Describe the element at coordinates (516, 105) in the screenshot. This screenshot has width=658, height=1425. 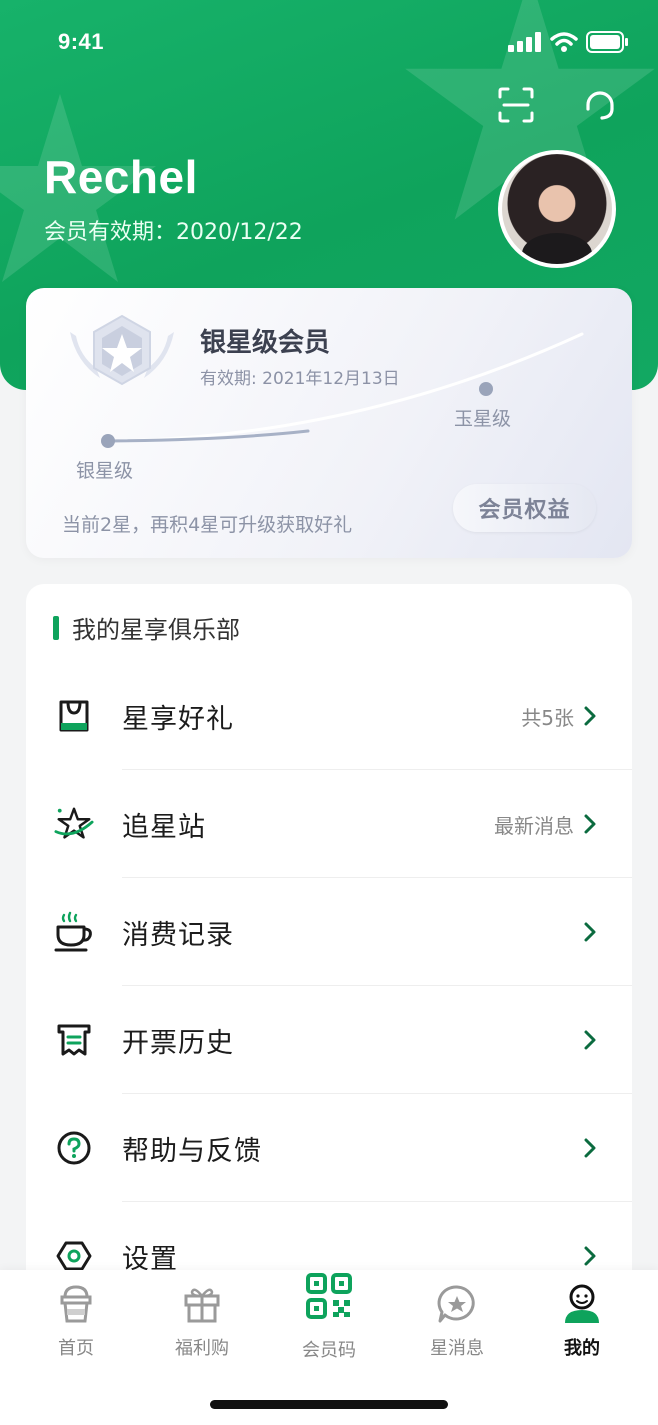
I see `scan-icon` at that location.